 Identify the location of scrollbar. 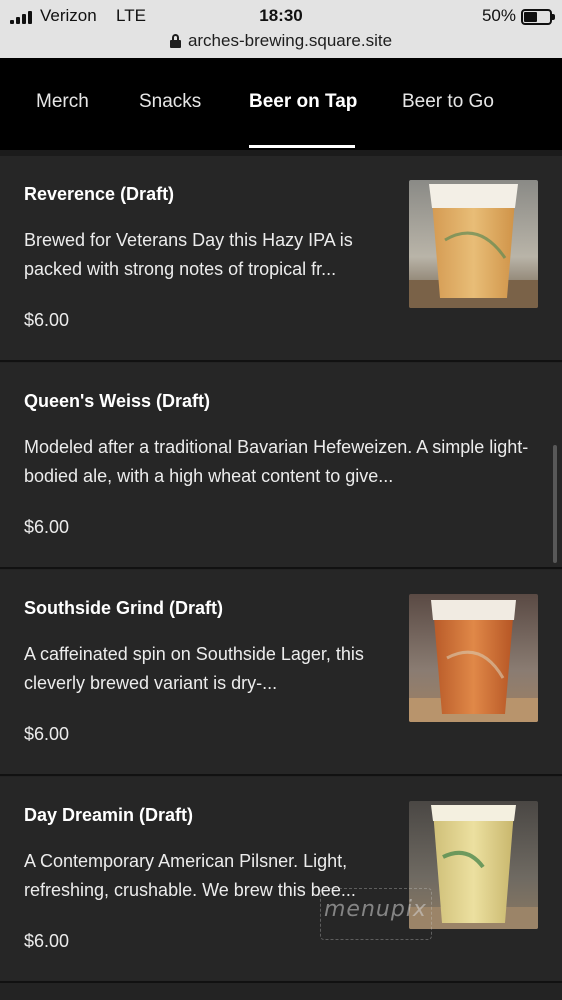
(555, 504).